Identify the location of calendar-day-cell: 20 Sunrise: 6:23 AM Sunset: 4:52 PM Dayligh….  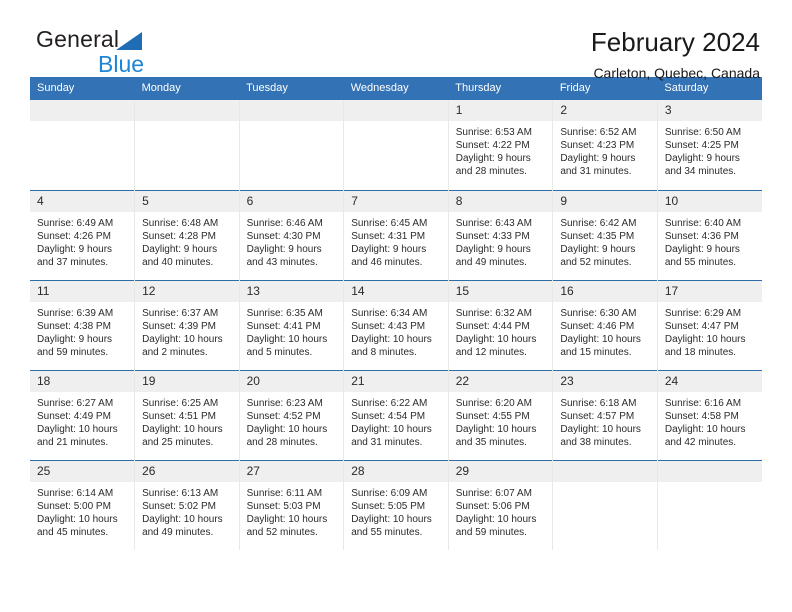
(292, 414).